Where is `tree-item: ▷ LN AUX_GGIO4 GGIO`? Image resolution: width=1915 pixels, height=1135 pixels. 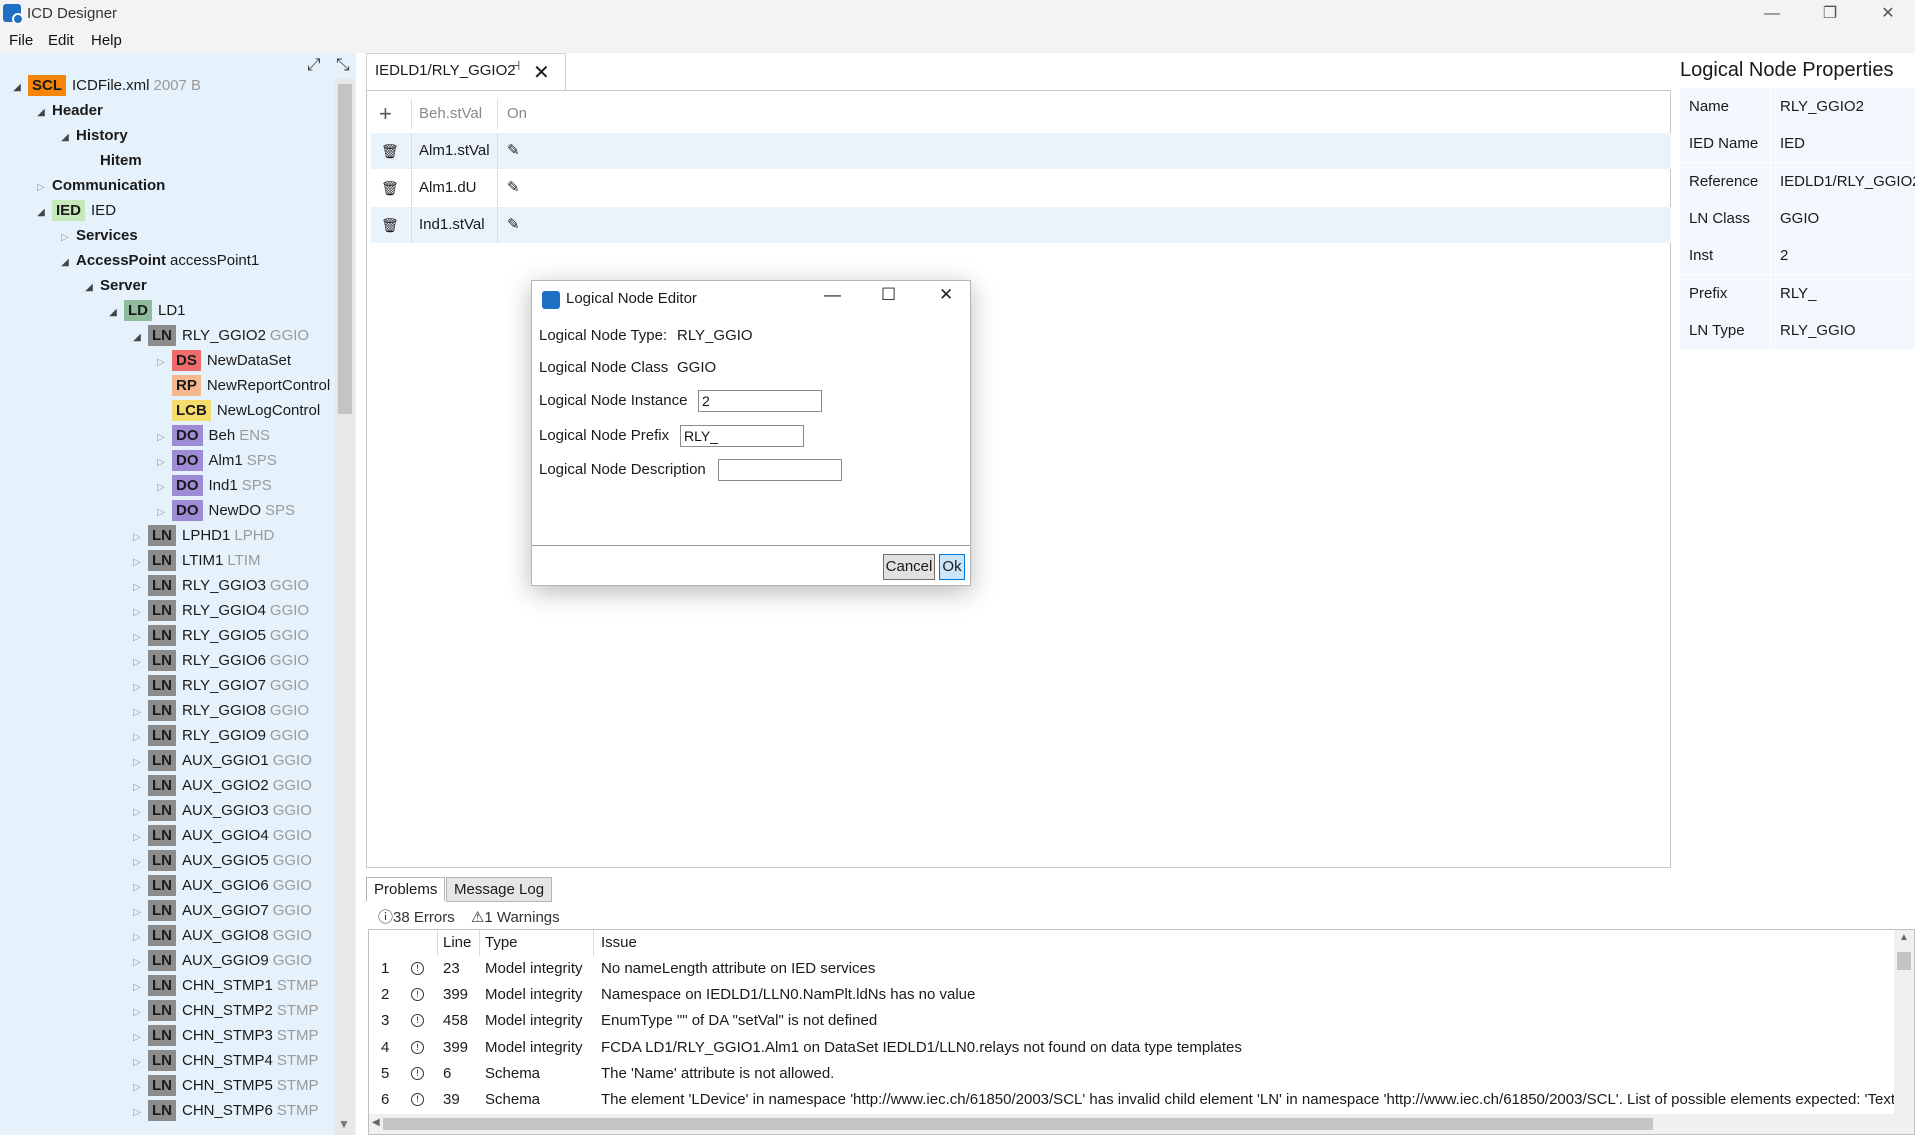 tree-item: ▷ LN AUX_GGIO4 GGIO is located at coordinates (221, 835).